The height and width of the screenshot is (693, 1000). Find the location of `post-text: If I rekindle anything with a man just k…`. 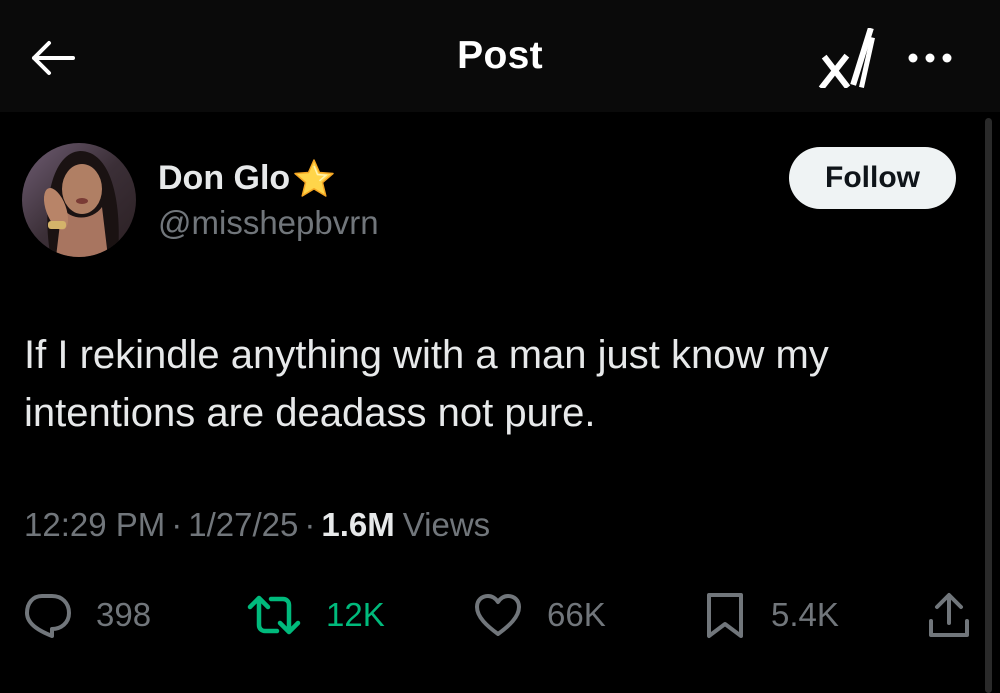

post-text: If I rekindle anything with a man just k… is located at coordinates (426, 384).